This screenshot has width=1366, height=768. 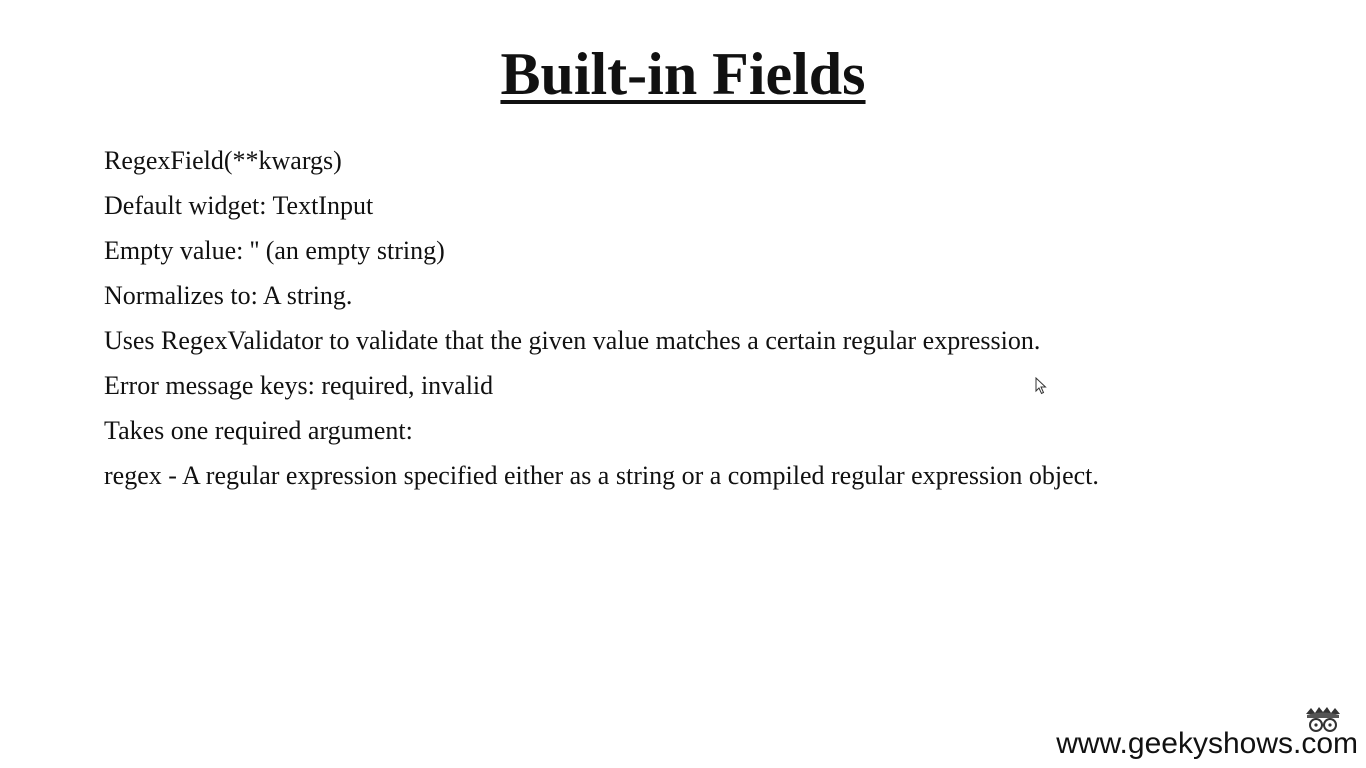 What do you see at coordinates (228, 295) in the screenshot?
I see `content-line-normalizes: Normalizes to: A string.` at bounding box center [228, 295].